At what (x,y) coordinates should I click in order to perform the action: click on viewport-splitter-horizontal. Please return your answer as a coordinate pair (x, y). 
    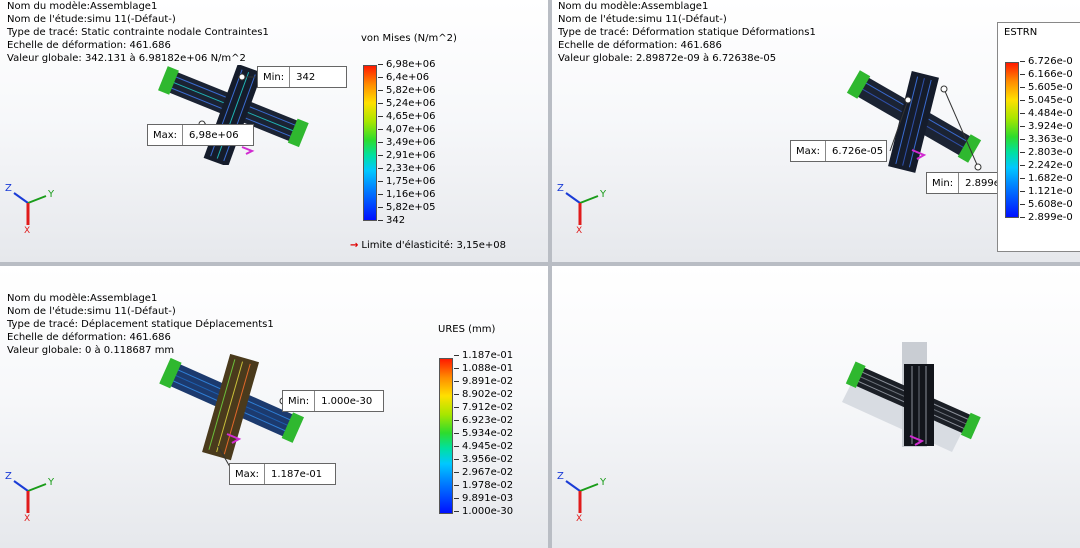
    Looking at the image, I should click on (540, 264).